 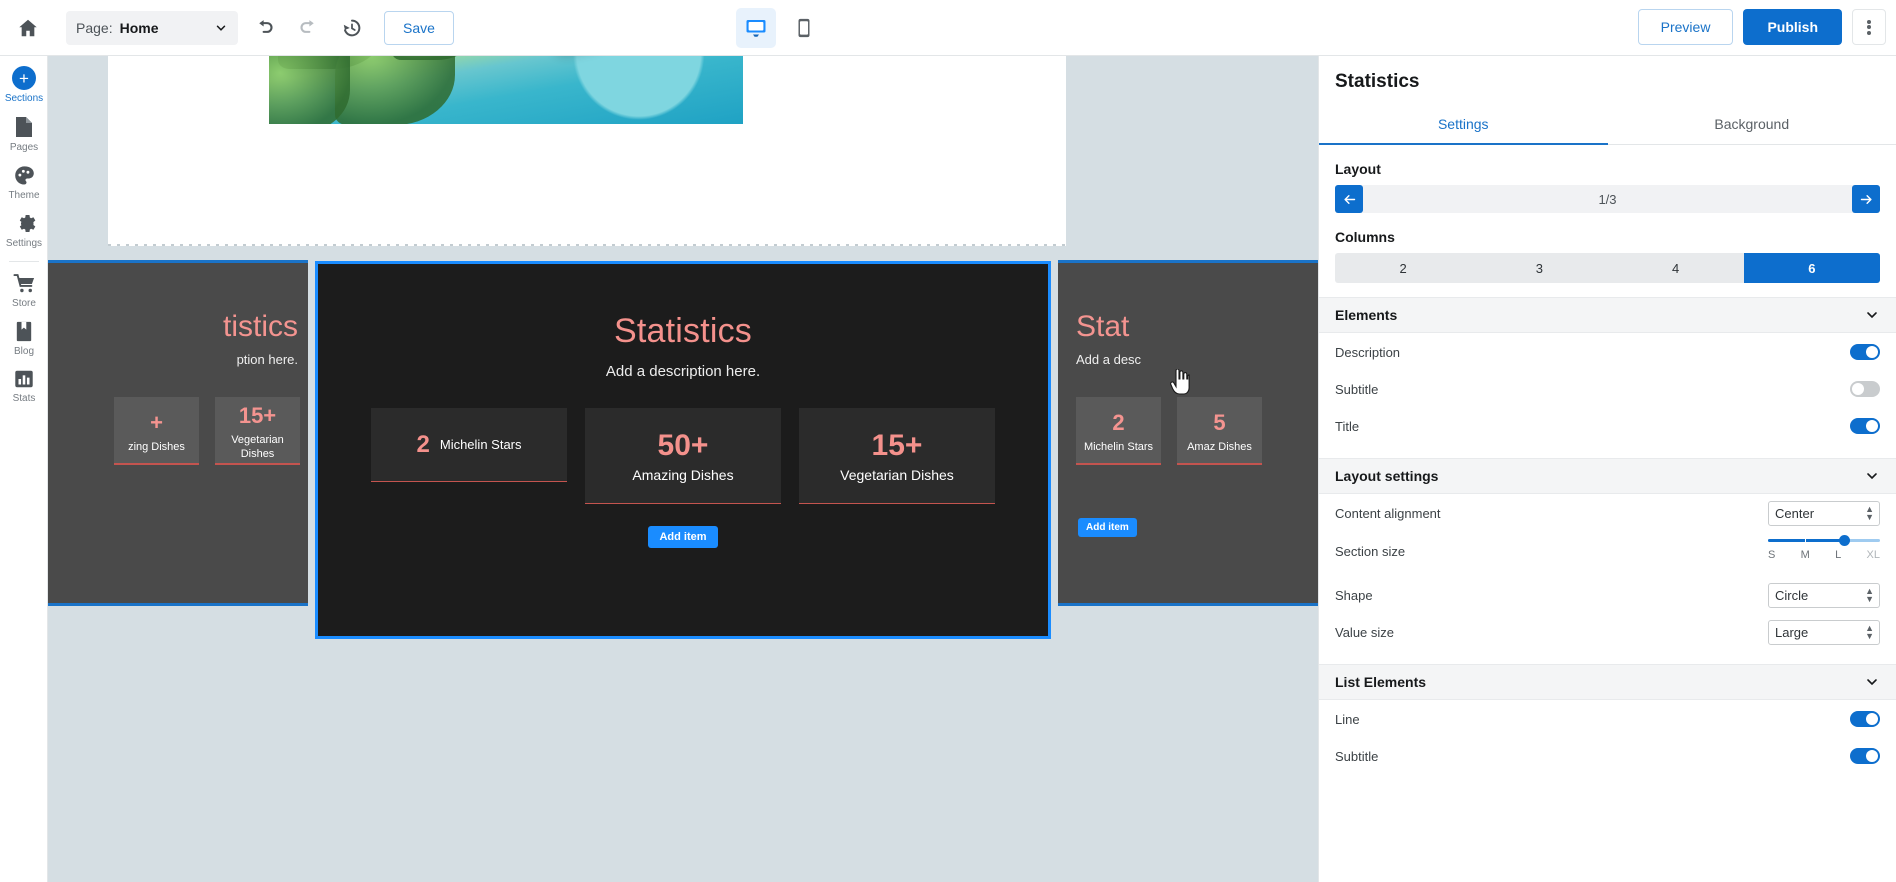 What do you see at coordinates (1795, 513) in the screenshot?
I see `content-alignment-value: Center` at bounding box center [1795, 513].